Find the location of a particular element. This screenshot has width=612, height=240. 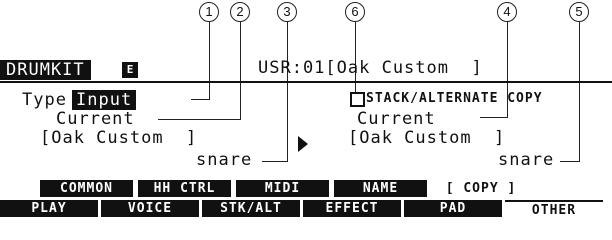

lower-tab-row: PLAY VOICE STK/ALT EFFECT PAD OTHER is located at coordinates (301, 209).